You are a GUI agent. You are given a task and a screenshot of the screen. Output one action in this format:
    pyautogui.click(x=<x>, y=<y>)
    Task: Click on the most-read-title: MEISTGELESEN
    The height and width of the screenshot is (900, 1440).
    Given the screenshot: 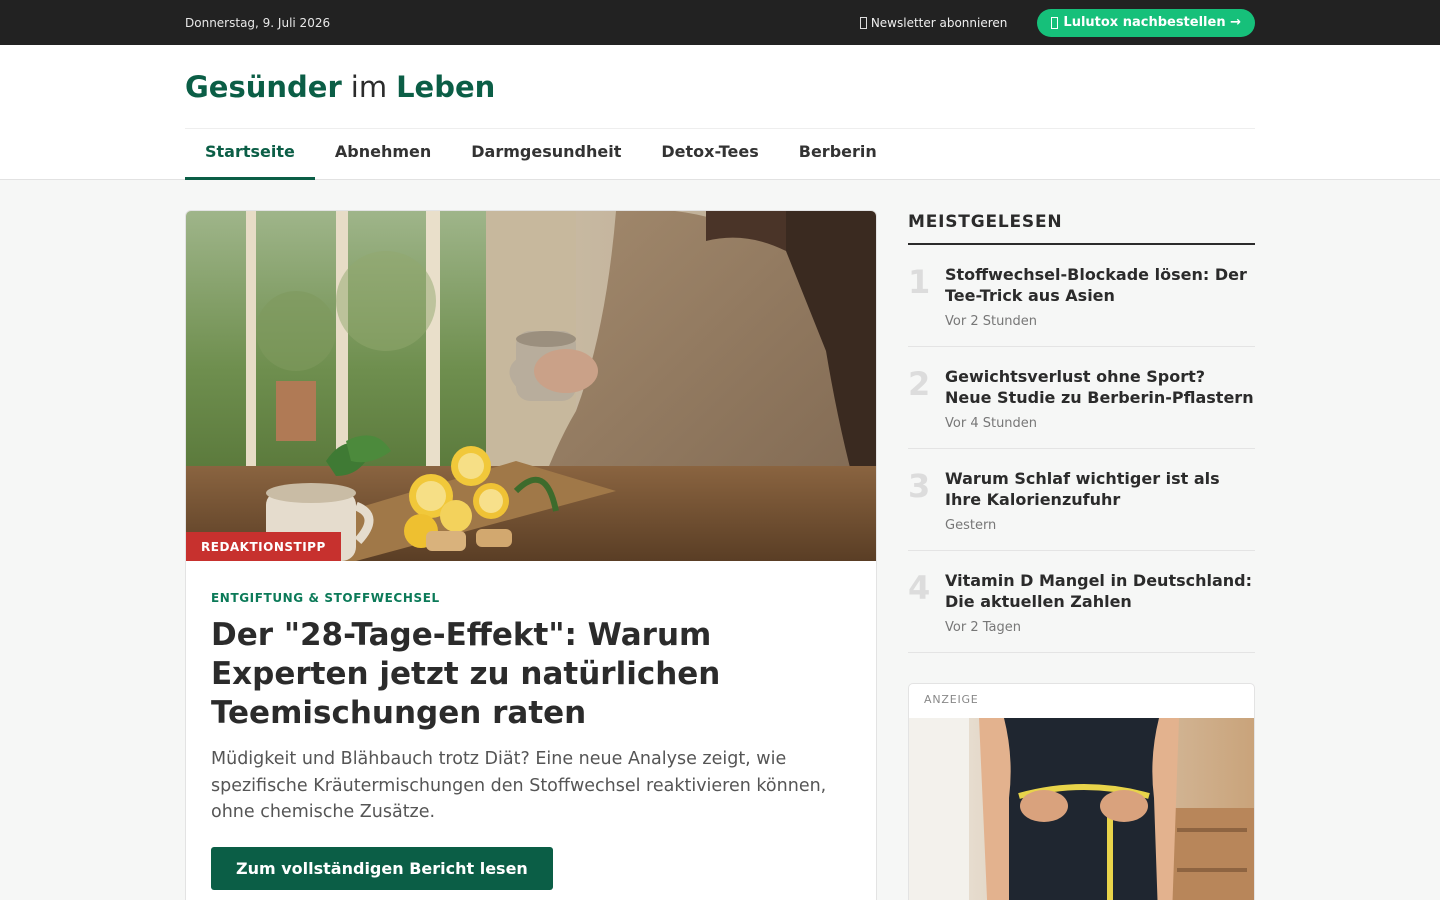 What is the action you would take?
    pyautogui.click(x=1081, y=227)
    